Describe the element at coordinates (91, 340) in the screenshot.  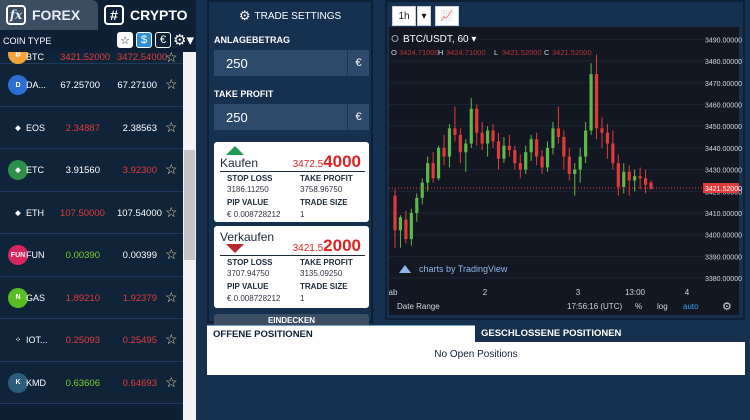
I see `coin-row: ⁘ IOT... 0.25093 0.25495 ☆` at that location.